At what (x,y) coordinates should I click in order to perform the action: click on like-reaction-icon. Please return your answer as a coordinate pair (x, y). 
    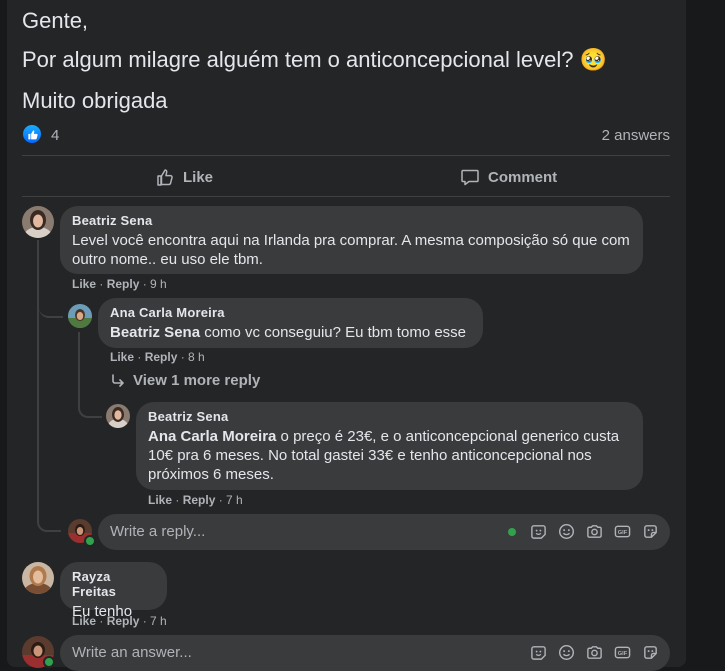
    Looking at the image, I should click on (32, 134).